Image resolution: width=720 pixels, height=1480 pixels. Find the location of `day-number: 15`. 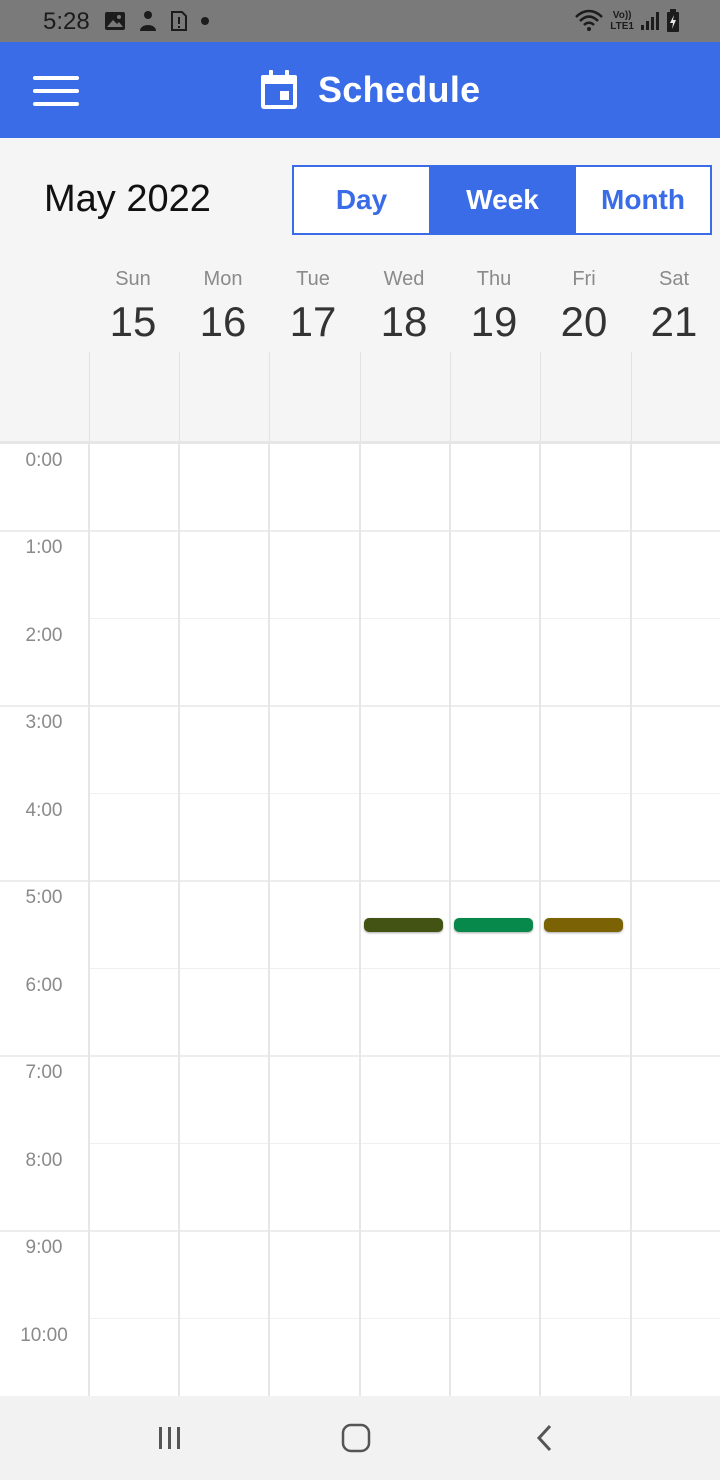

day-number: 15 is located at coordinates (133, 321).